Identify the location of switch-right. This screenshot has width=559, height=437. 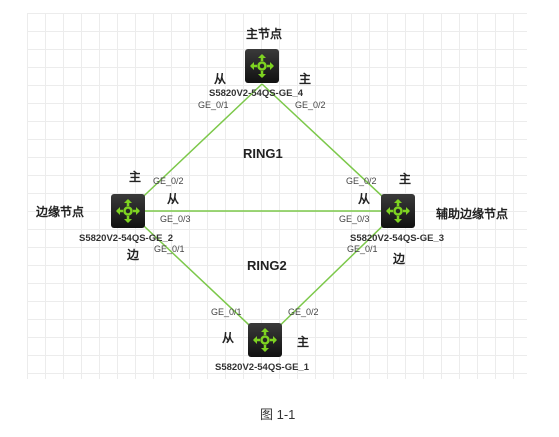
(398, 211).